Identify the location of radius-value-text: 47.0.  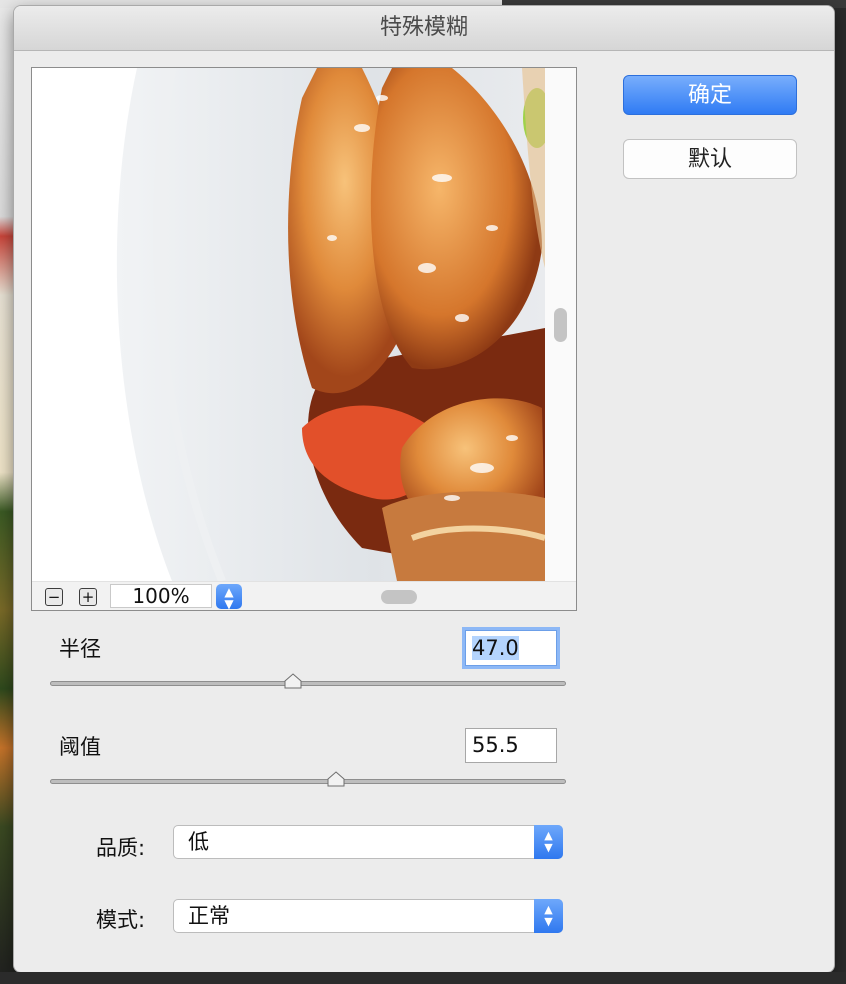
(495, 648).